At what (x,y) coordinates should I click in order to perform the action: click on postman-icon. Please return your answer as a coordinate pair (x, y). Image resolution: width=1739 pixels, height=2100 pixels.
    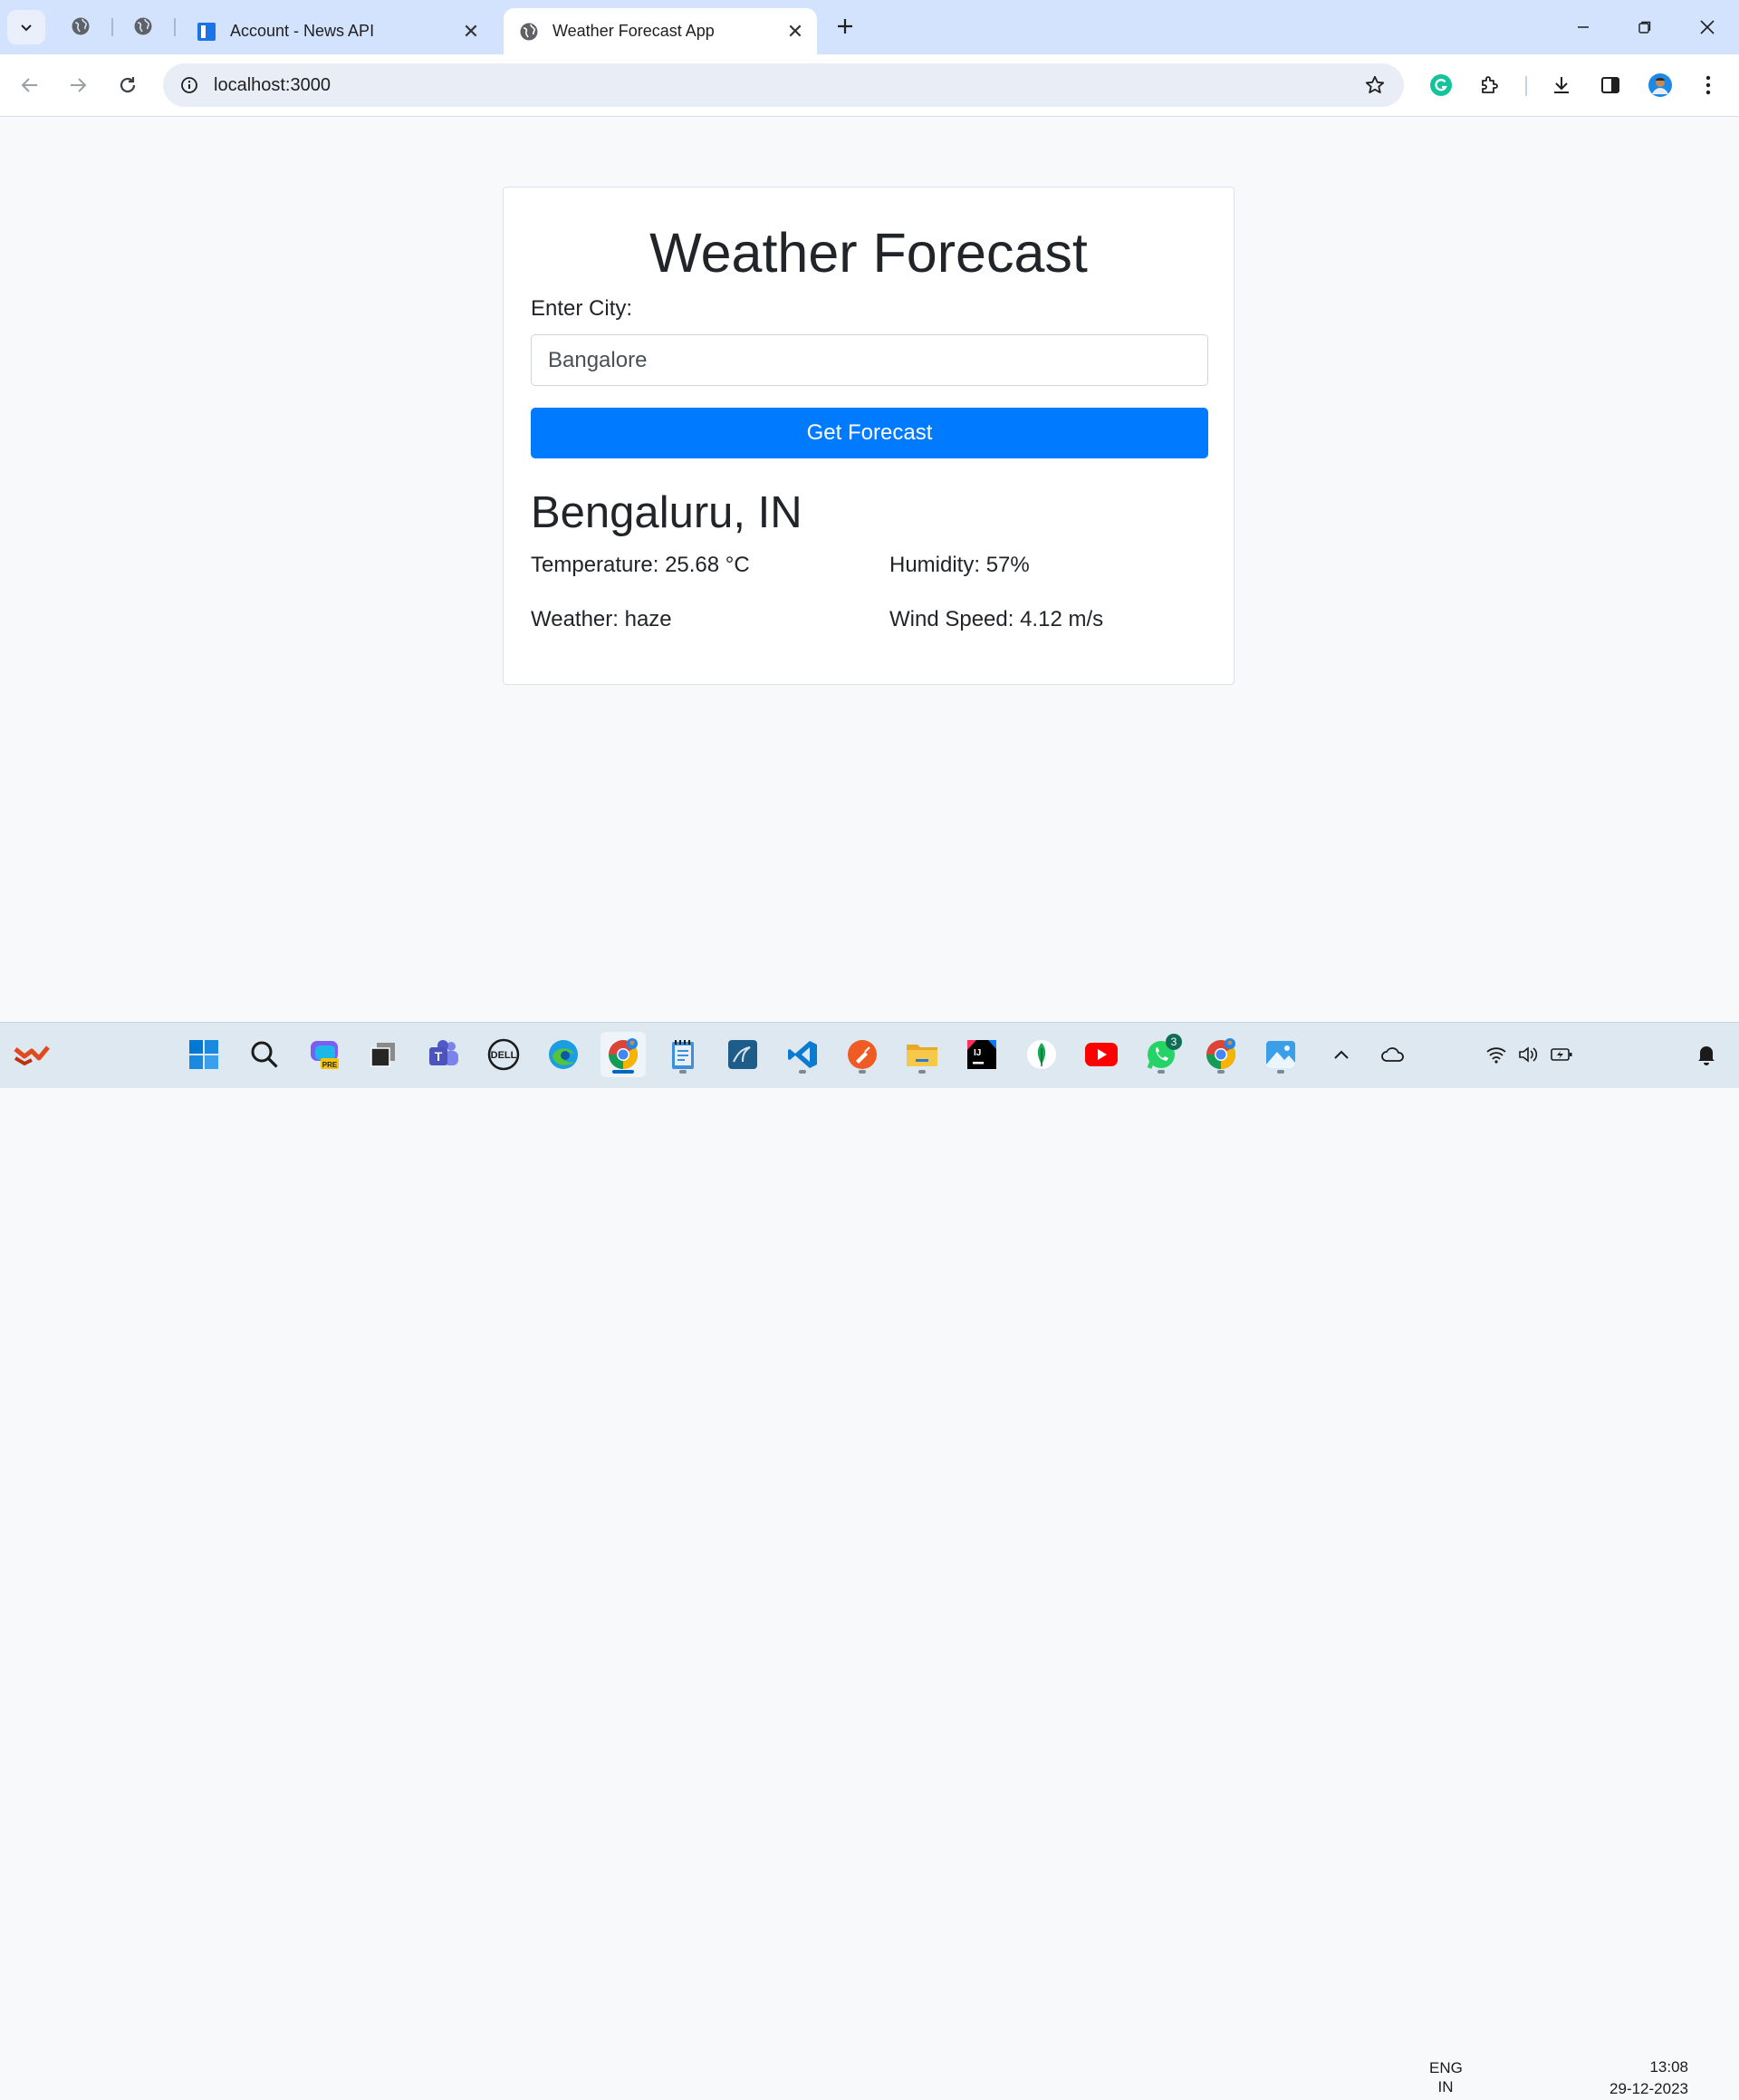
    Looking at the image, I should click on (862, 1054).